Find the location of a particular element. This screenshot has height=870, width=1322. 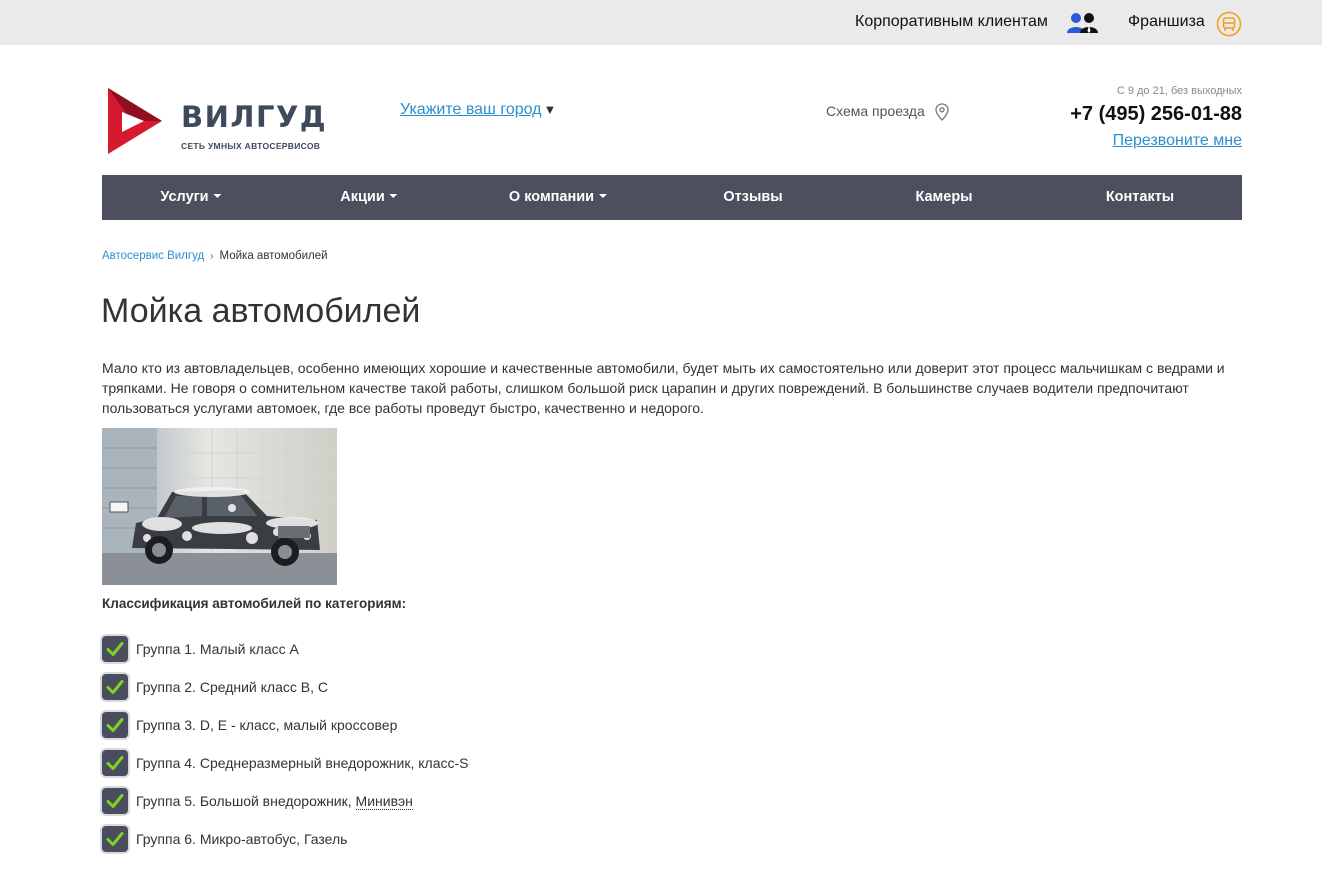

nav-item-label: О компании is located at coordinates (551, 197).